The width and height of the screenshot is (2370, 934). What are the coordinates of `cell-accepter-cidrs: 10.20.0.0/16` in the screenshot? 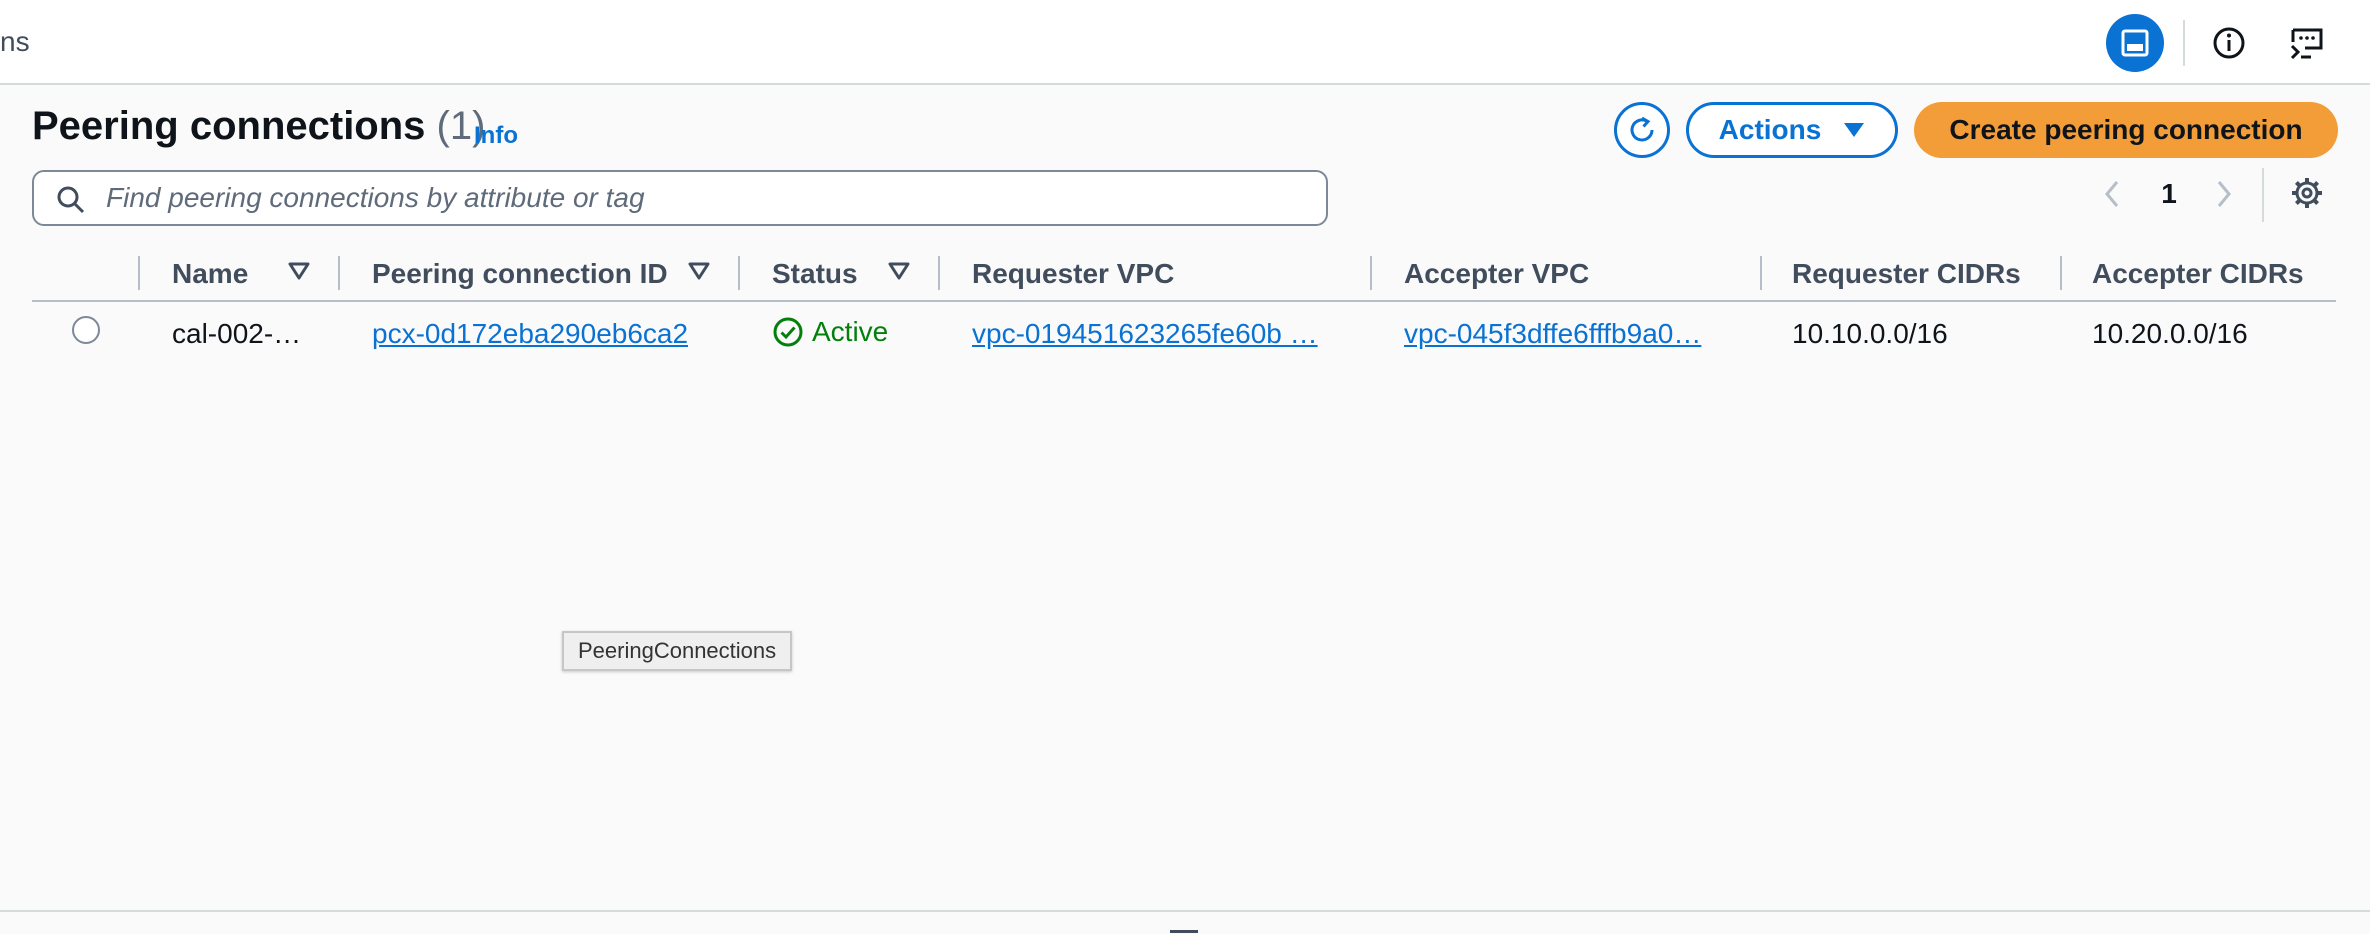 It's located at (2170, 333).